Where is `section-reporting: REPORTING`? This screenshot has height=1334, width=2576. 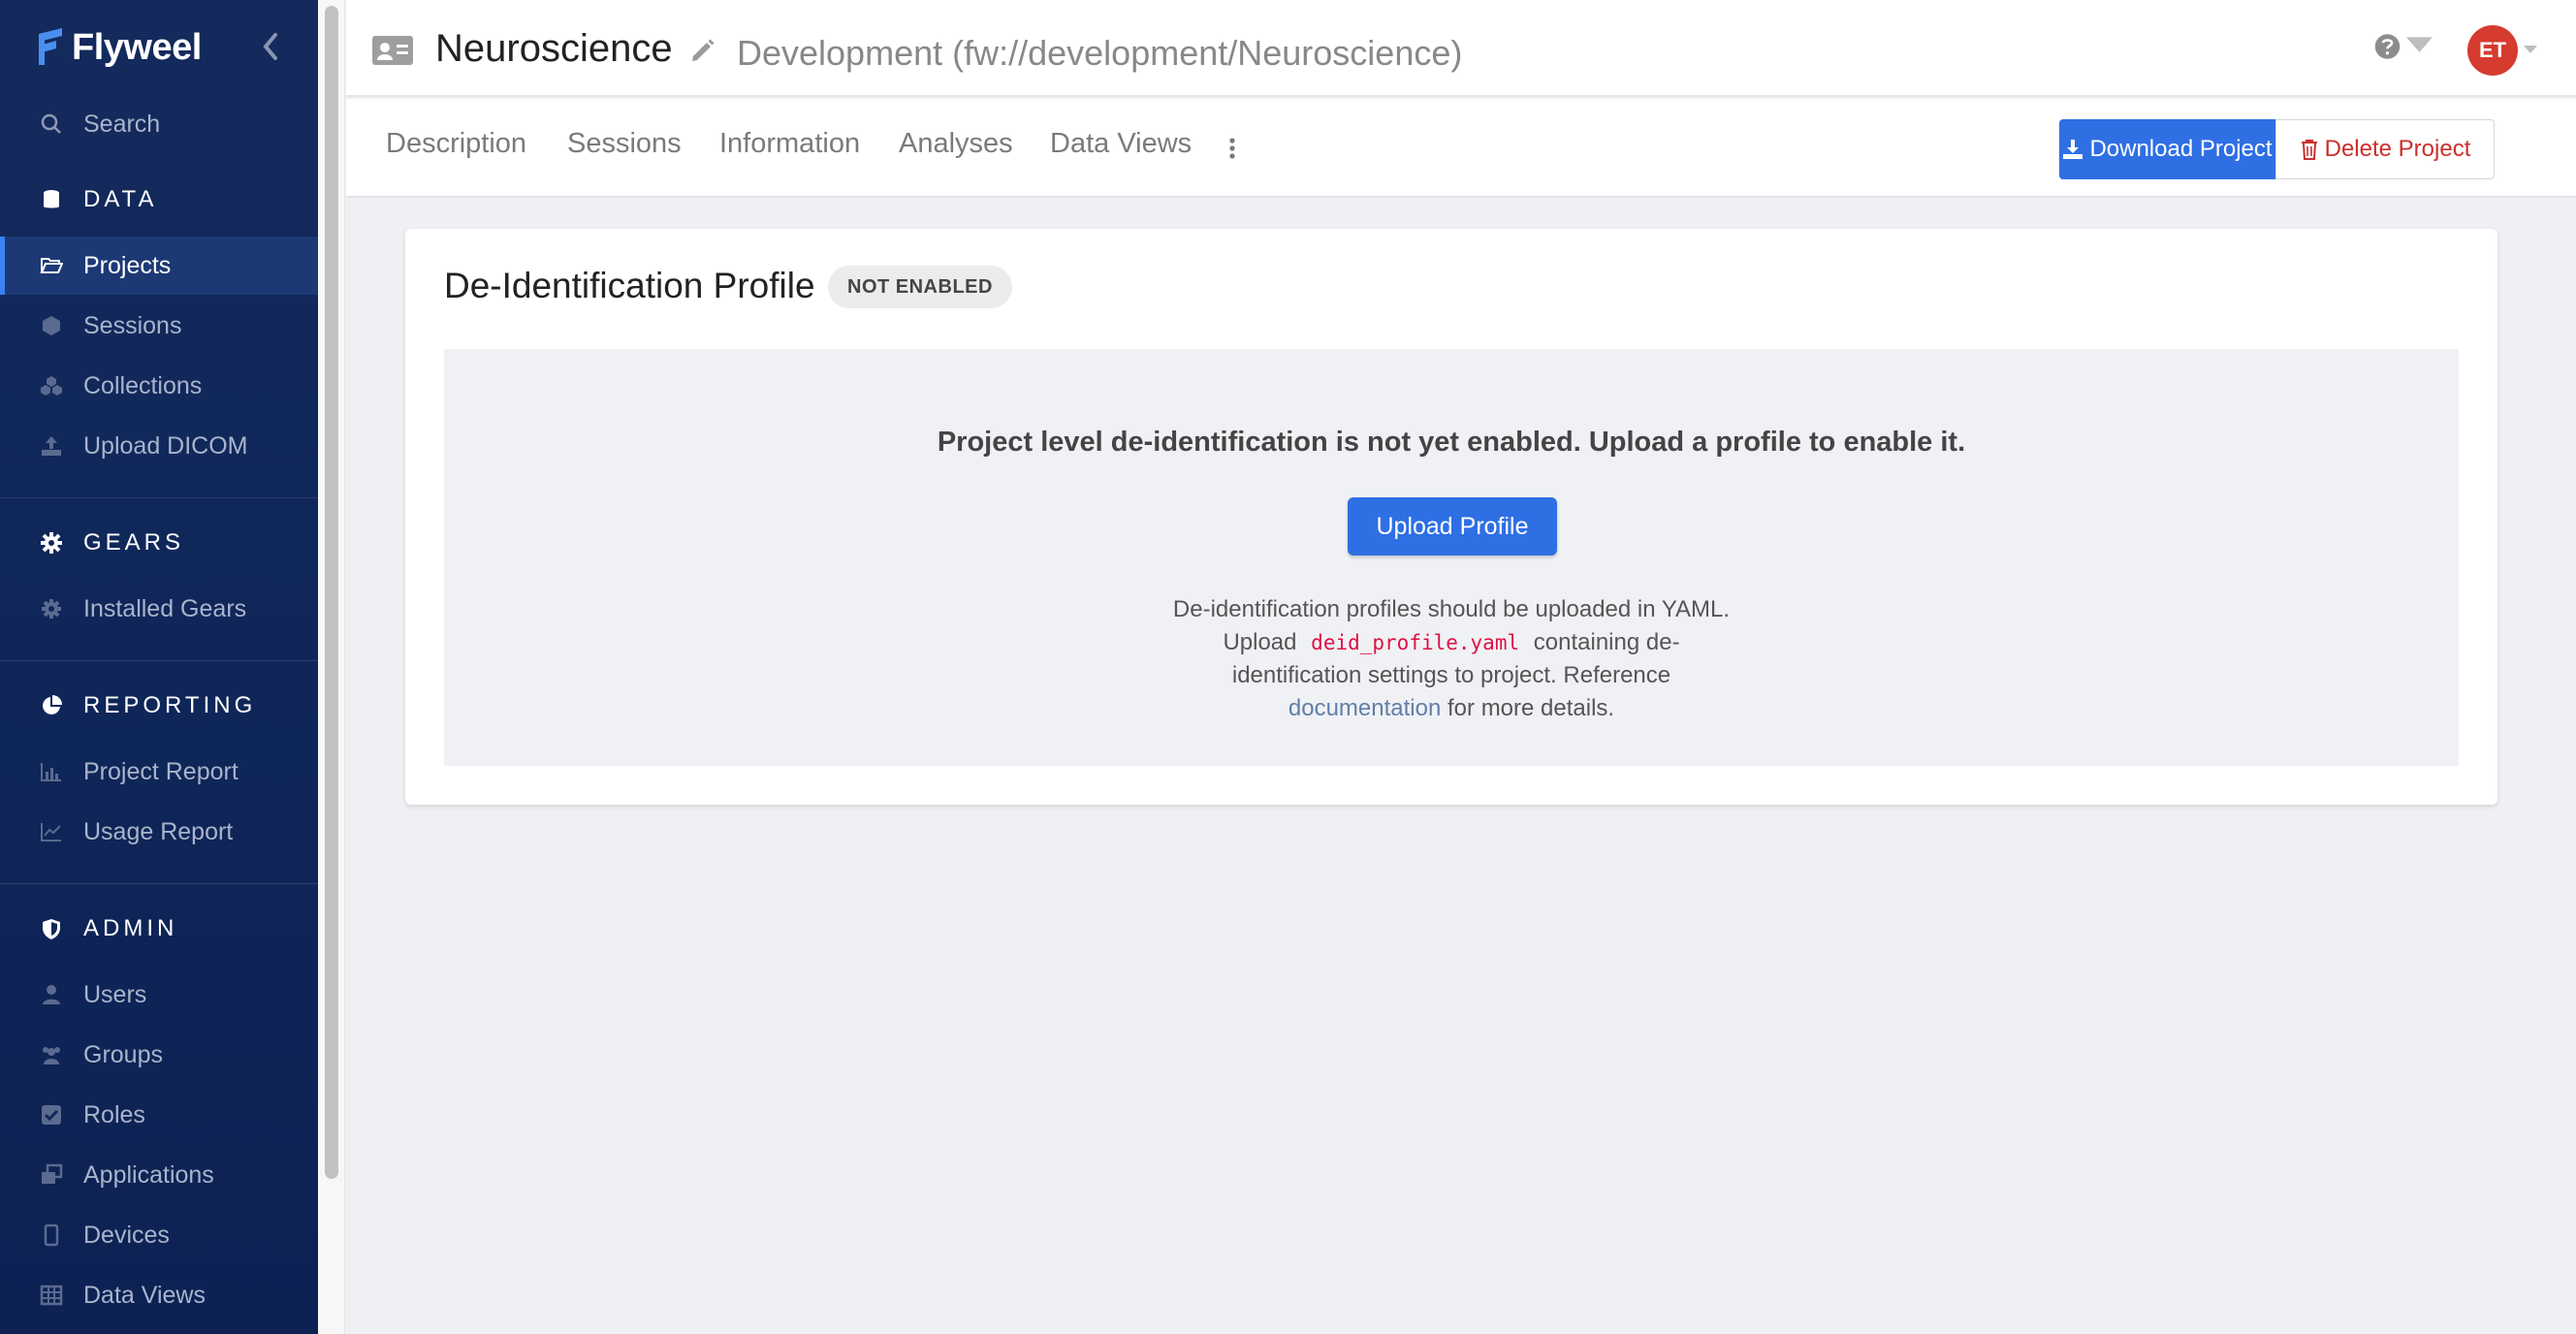 section-reporting: REPORTING is located at coordinates (148, 706).